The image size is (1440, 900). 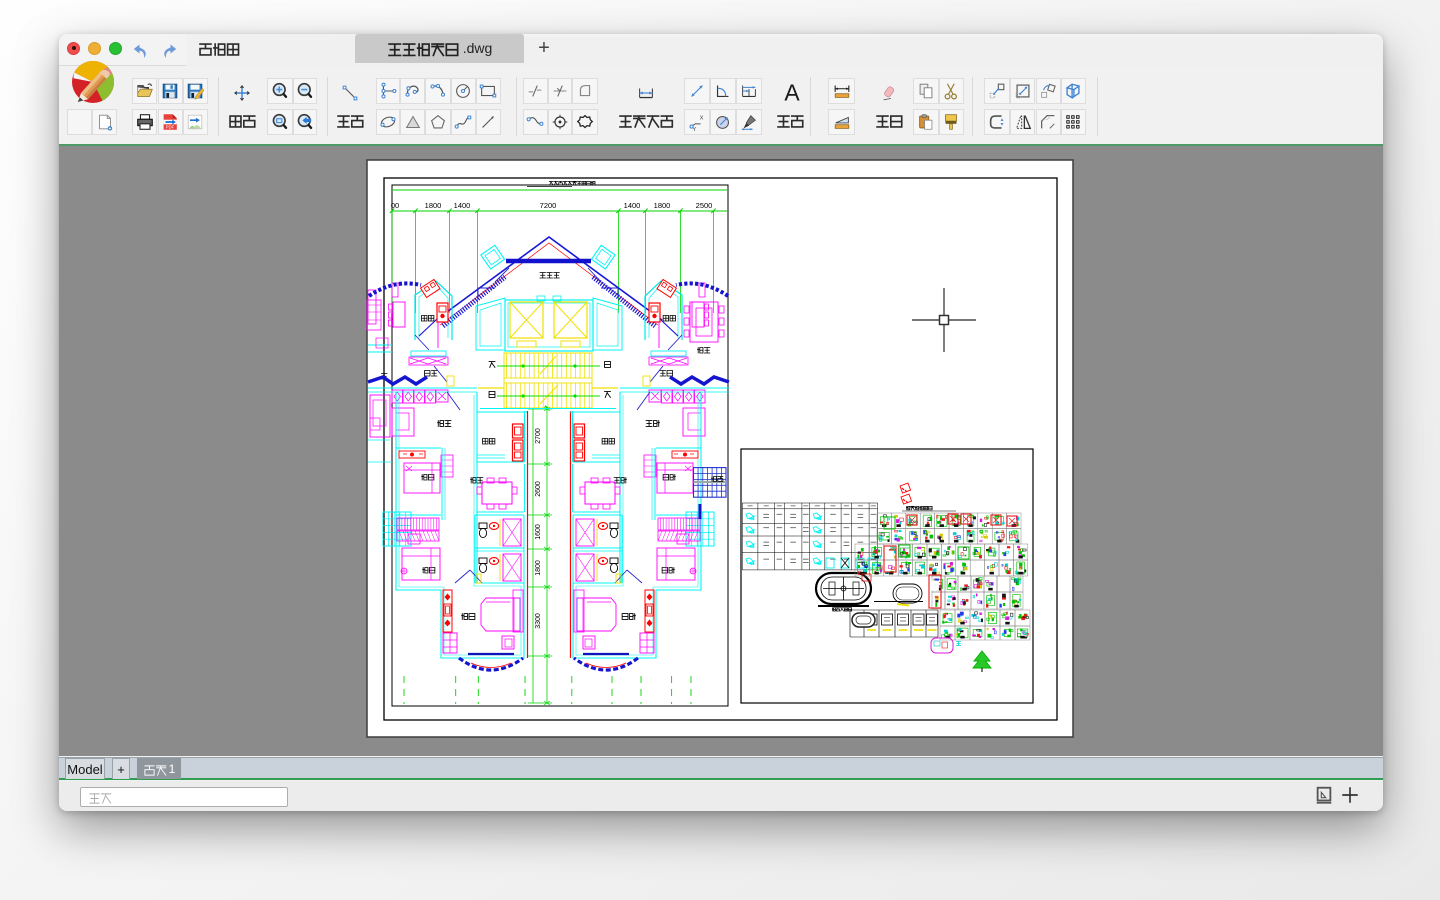 I want to click on svg-text: 2700, so click(x=538, y=436).